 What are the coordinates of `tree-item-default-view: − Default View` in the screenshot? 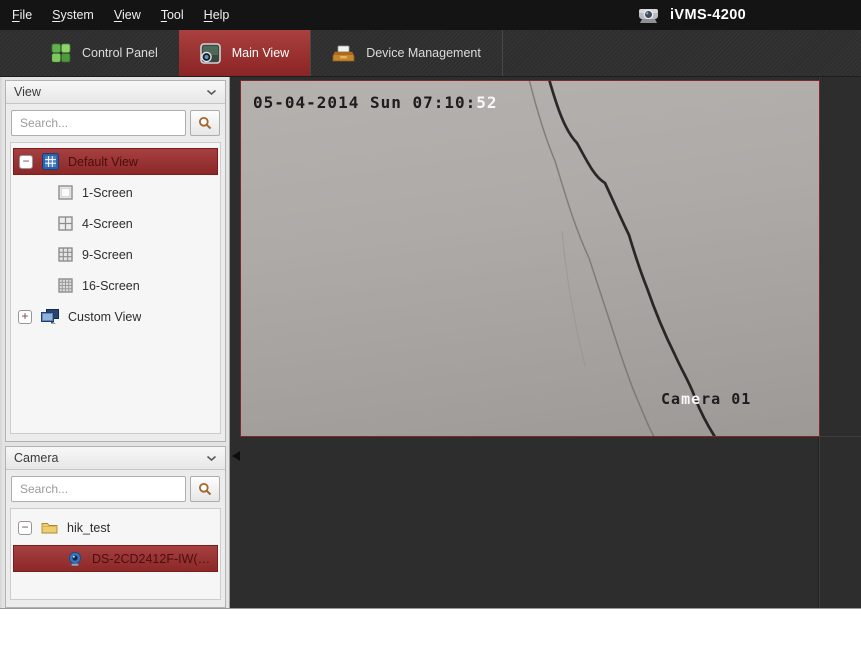 It's located at (115, 161).